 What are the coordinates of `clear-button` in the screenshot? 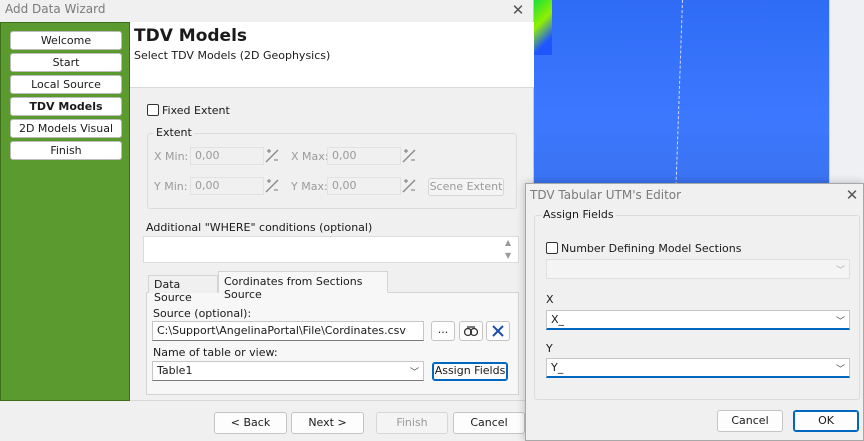 It's located at (498, 331).